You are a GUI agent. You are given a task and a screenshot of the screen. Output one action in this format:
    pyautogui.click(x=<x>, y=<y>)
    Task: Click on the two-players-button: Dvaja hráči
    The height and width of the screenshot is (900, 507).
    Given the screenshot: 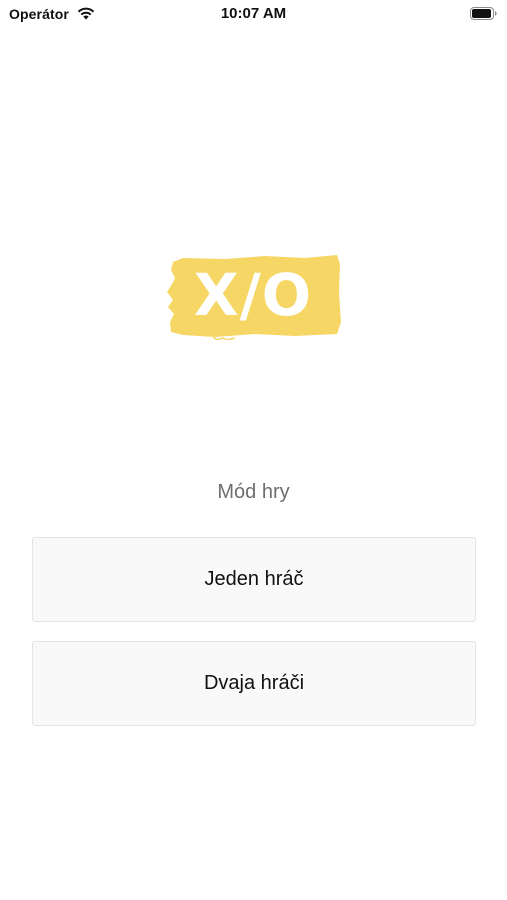 What is the action you would take?
    pyautogui.click(x=254, y=683)
    